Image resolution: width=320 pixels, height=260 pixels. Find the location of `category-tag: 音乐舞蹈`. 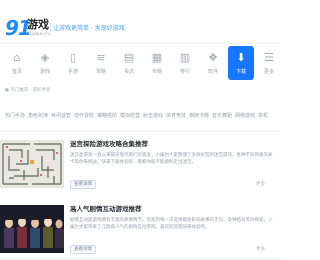

category-tag: 音乐舞蹈 is located at coordinates (222, 116).